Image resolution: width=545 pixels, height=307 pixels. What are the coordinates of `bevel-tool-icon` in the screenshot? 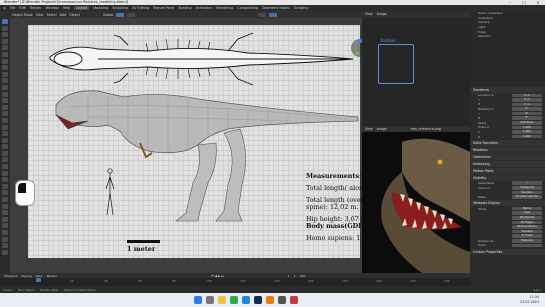 It's located at (5, 87).